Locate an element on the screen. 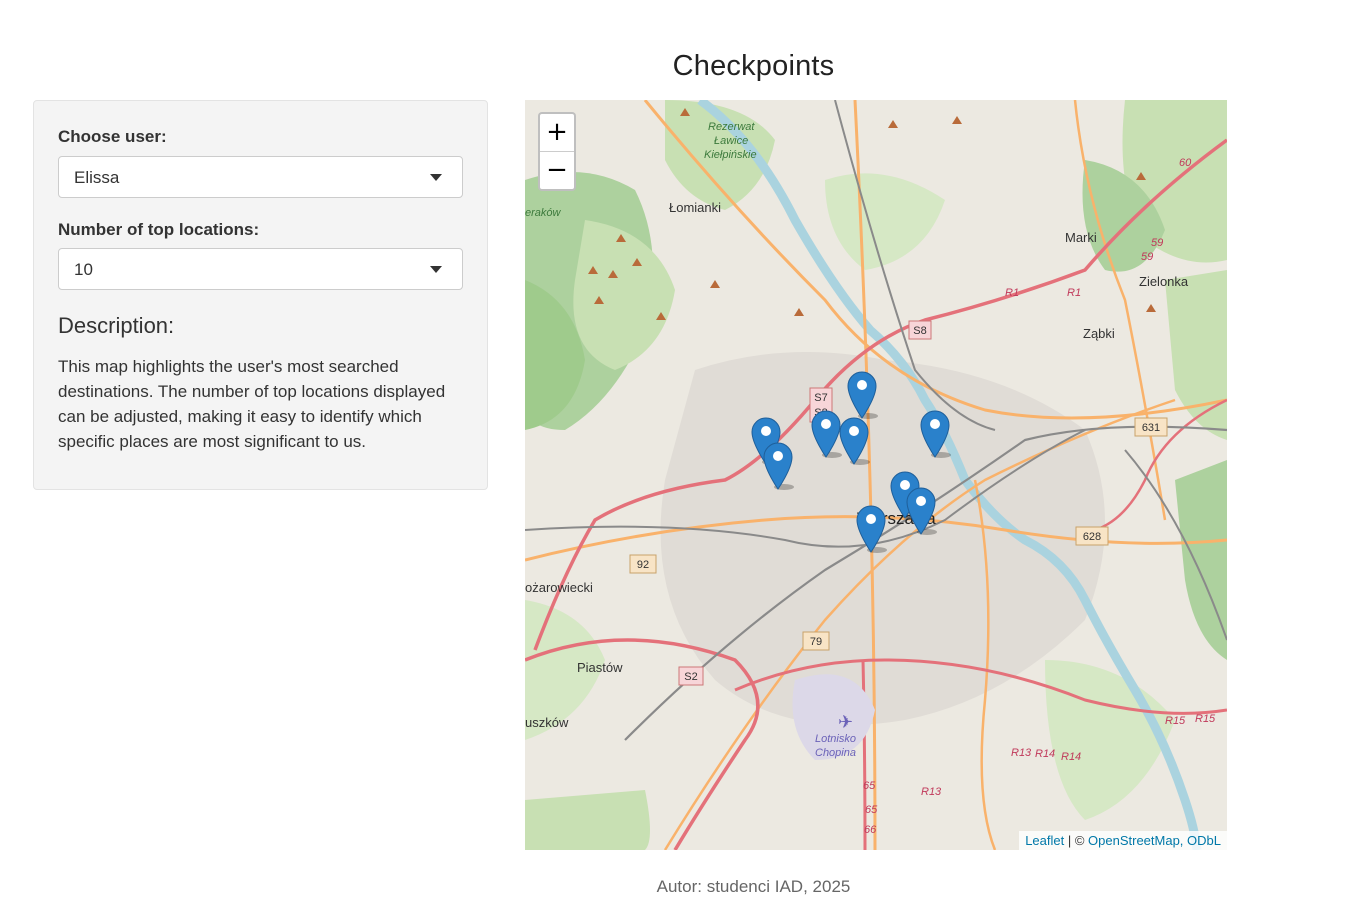  road-label-s7: S7 is located at coordinates (820, 398).